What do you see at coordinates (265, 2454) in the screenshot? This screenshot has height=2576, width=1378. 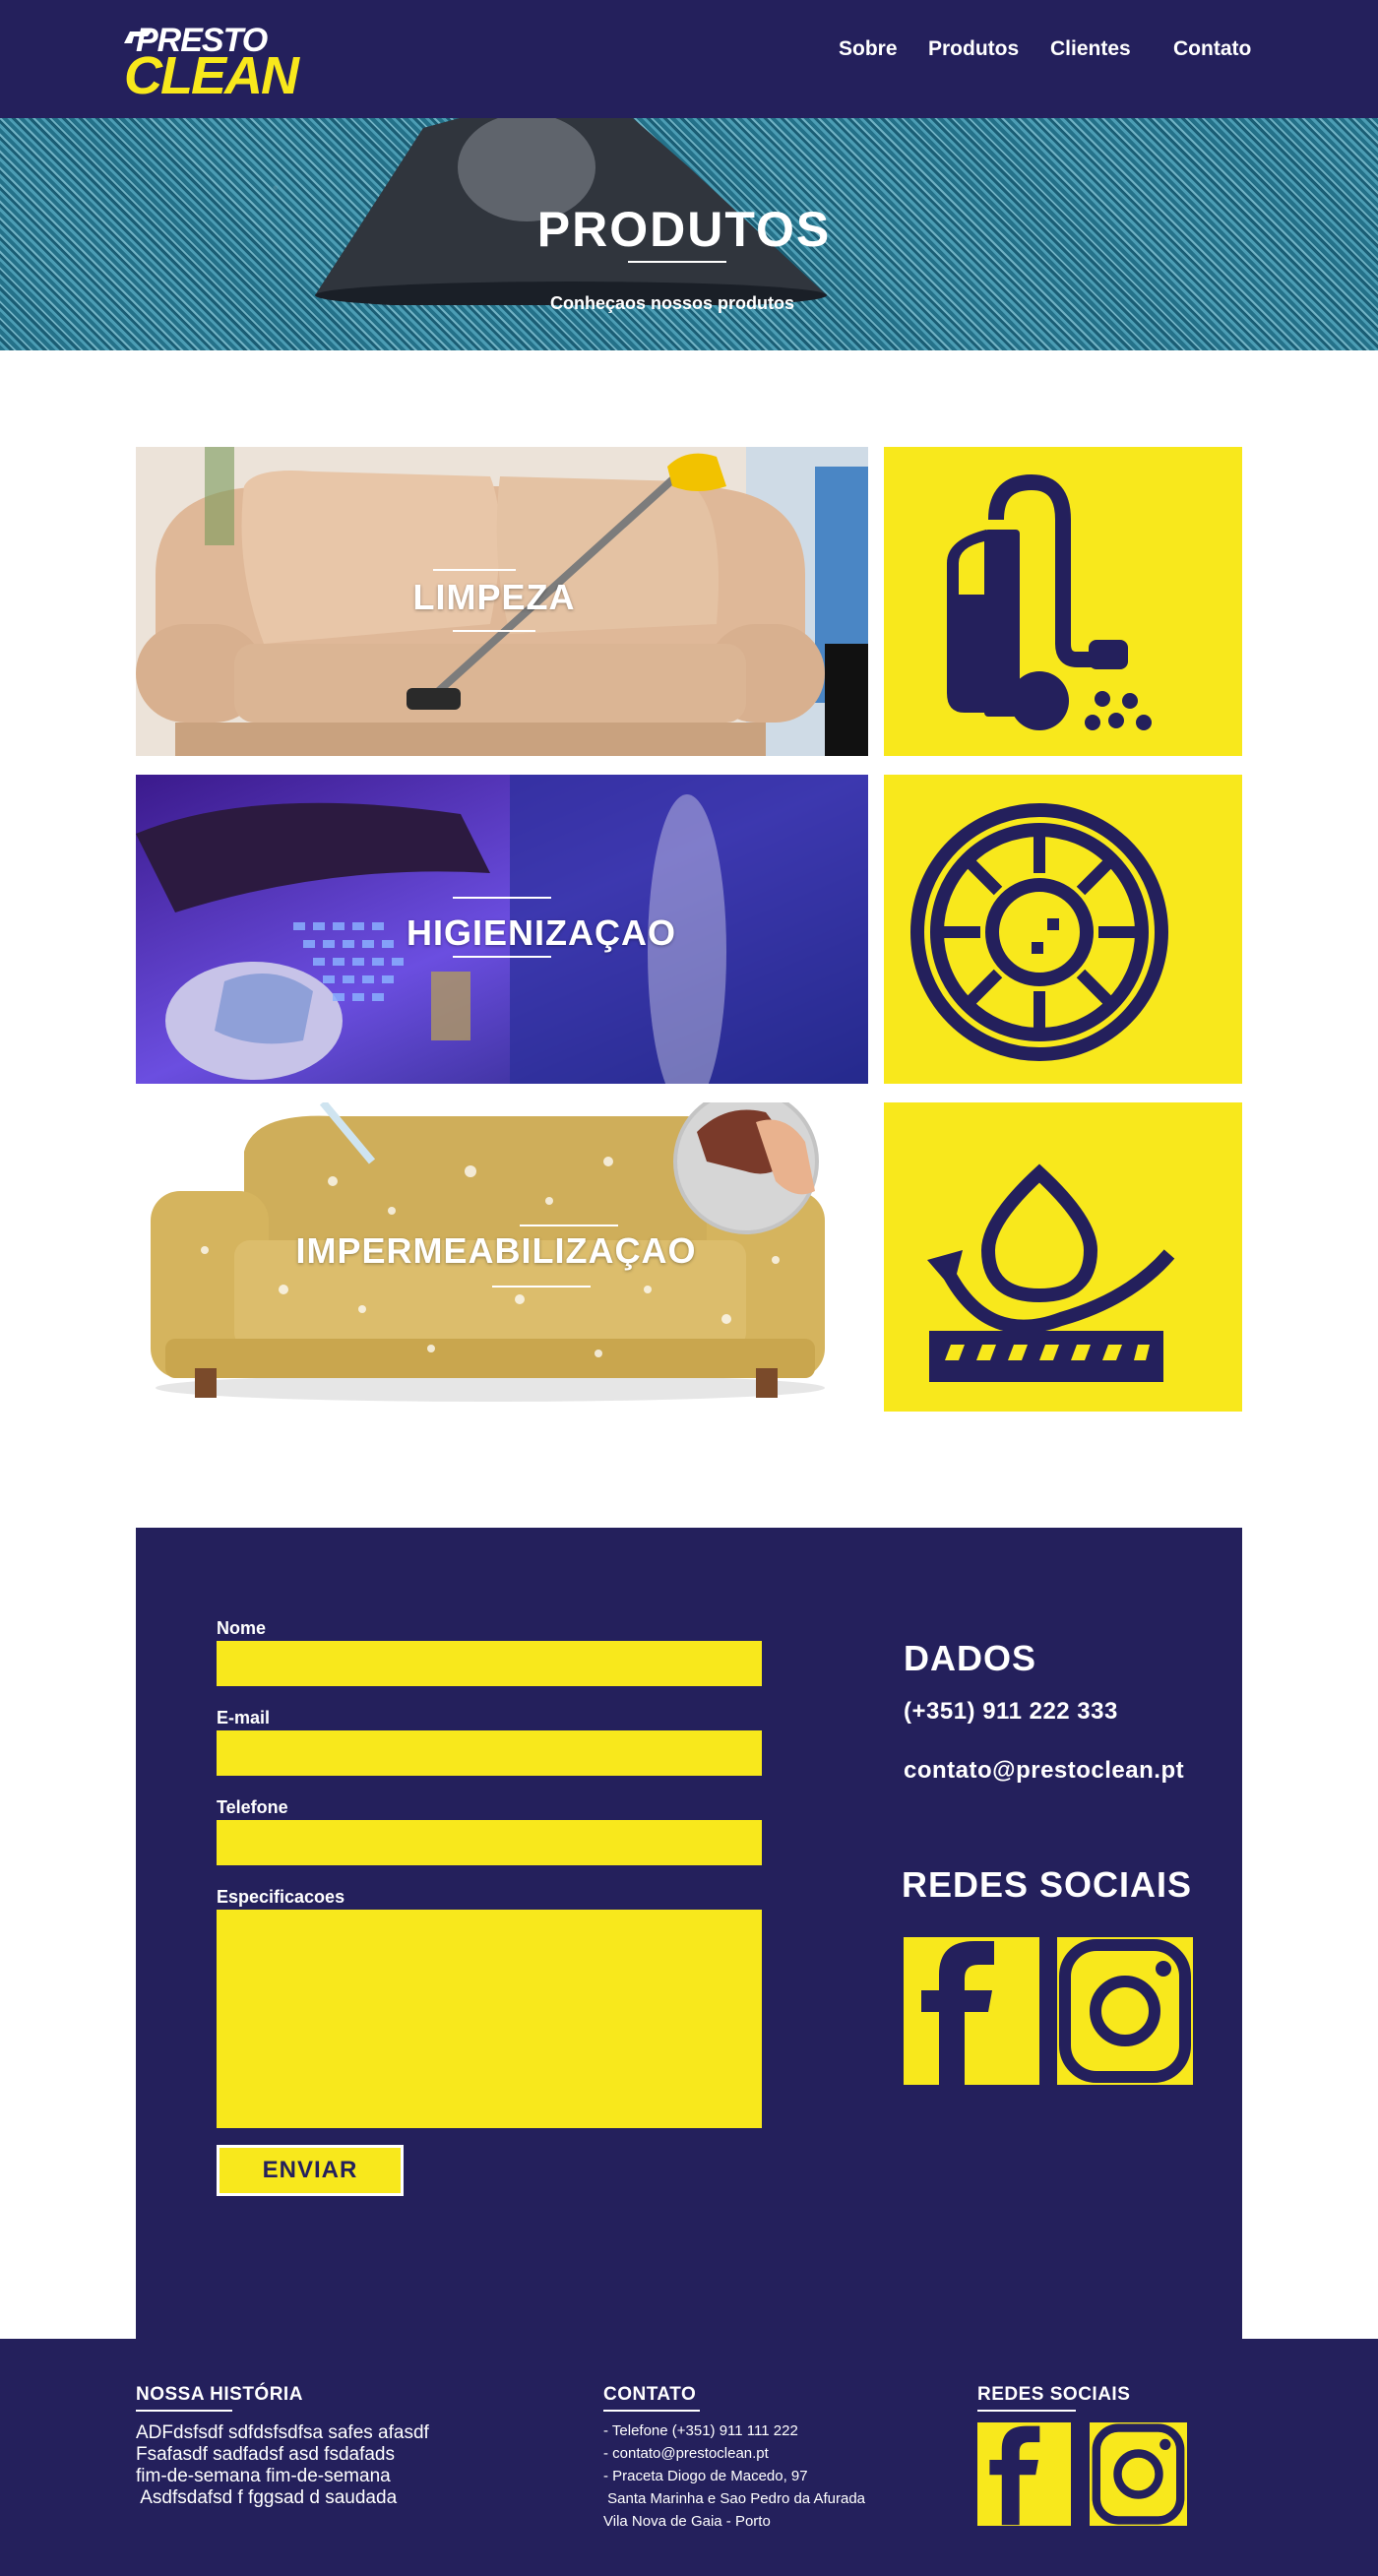 I see `story-line: Fsafasdf sadfadsf asd fsdafads` at bounding box center [265, 2454].